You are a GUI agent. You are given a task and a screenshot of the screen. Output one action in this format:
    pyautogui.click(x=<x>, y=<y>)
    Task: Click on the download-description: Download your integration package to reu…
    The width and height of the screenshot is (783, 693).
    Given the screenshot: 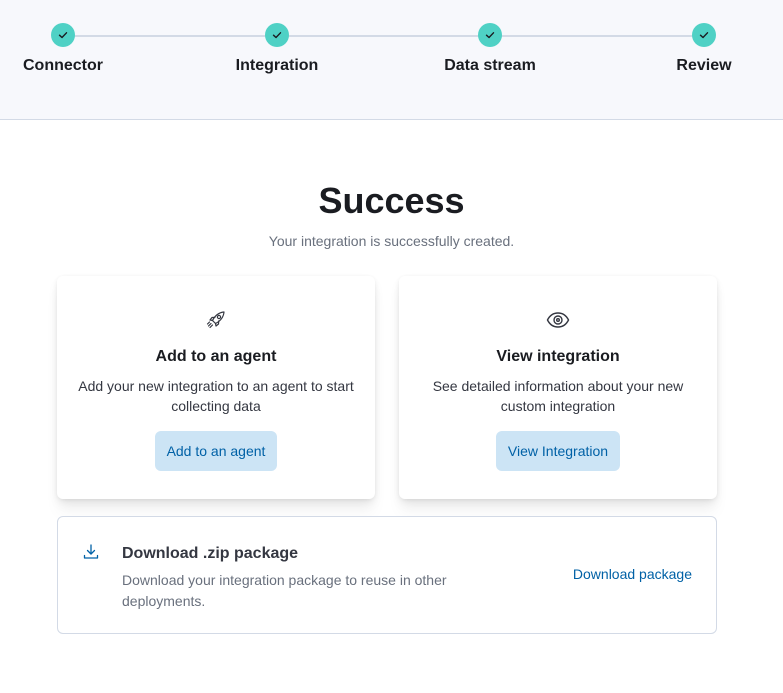 What is the action you would take?
    pyautogui.click(x=284, y=590)
    